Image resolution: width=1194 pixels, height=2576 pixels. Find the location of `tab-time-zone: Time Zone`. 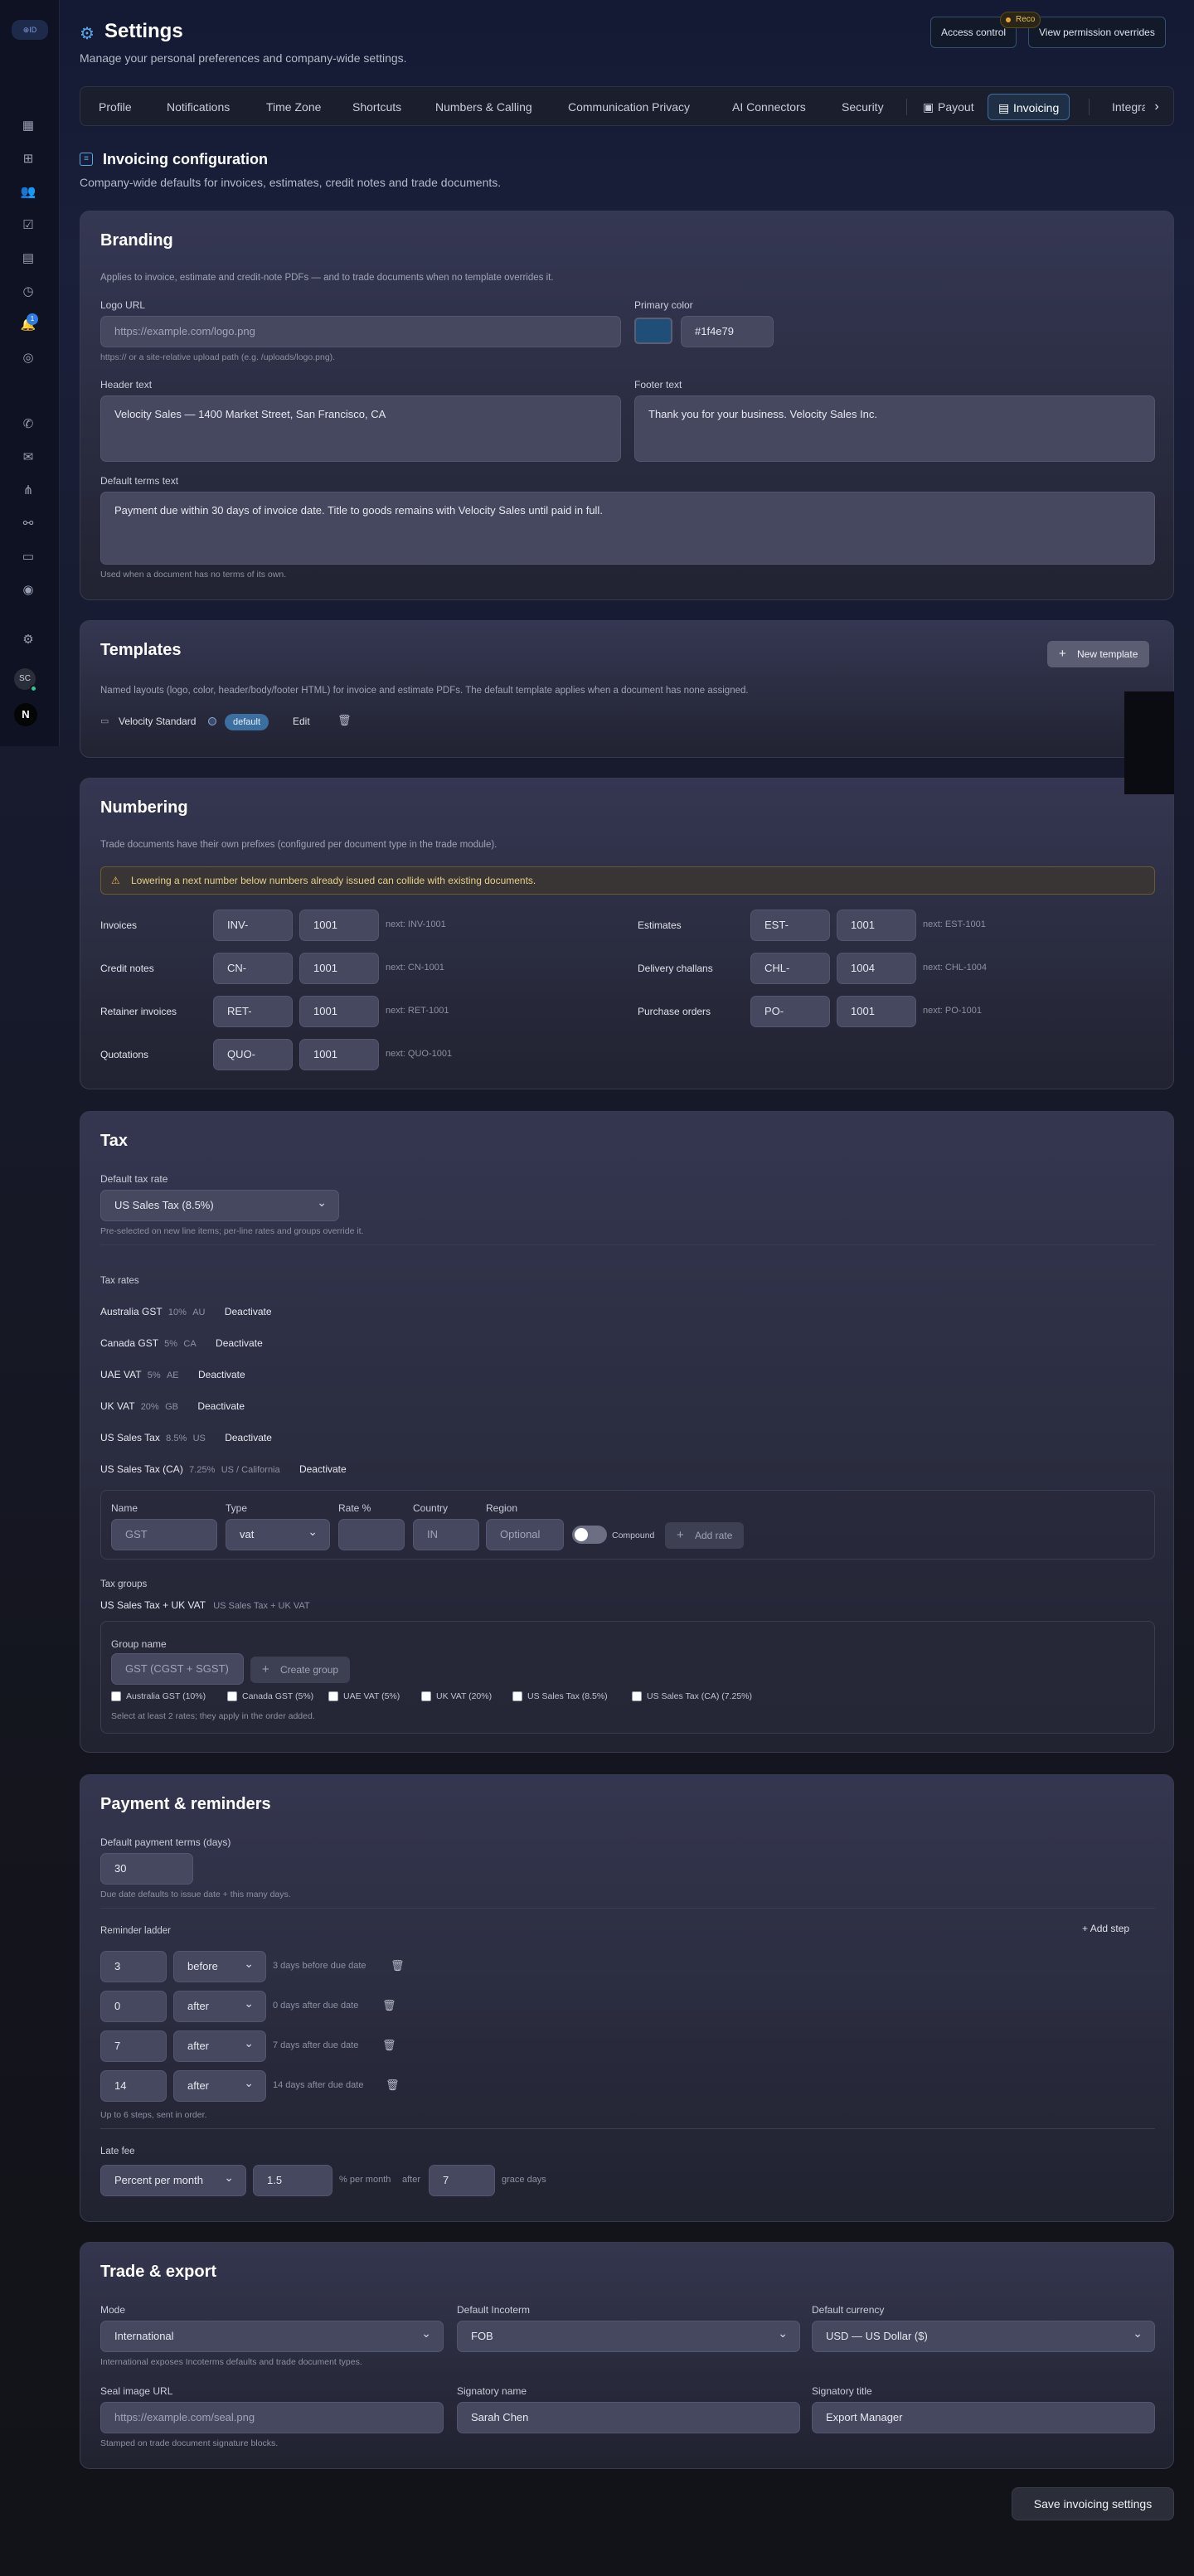

tab-time-zone: Time Zone is located at coordinates (293, 107).